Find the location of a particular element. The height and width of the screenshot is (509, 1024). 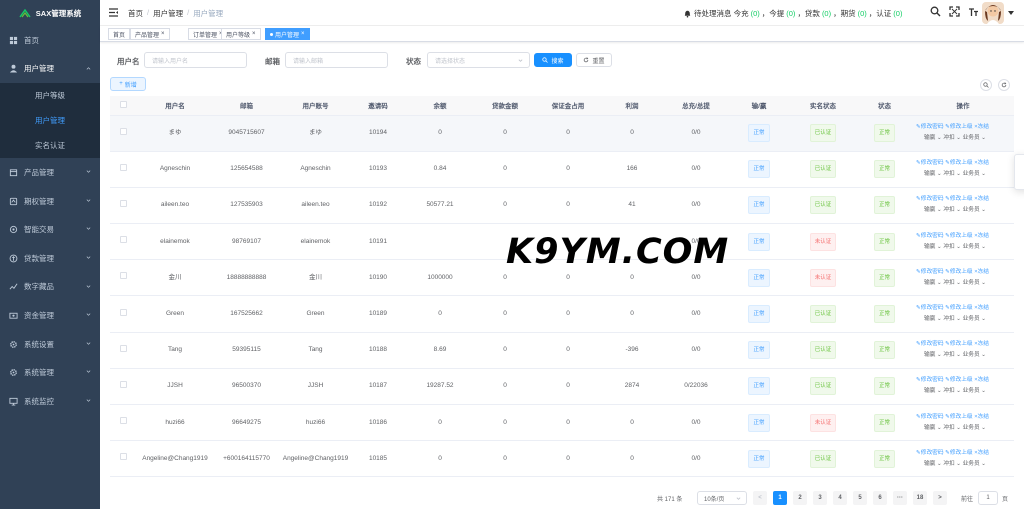

caret-down-icon is located at coordinates (1011, 13).